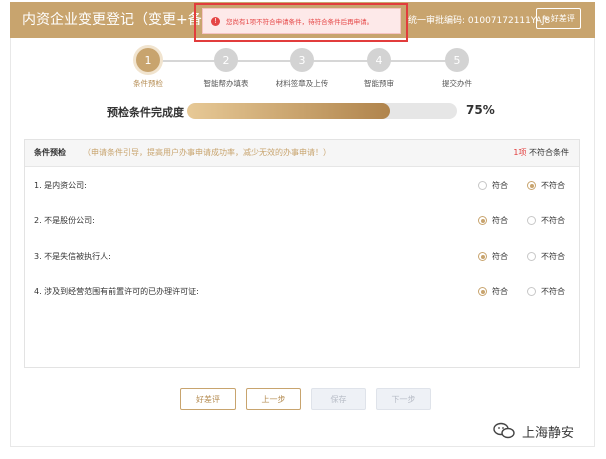 This screenshot has width=606, height=459. Describe the element at coordinates (302, 60) in the screenshot. I see `step-number: 3` at that location.